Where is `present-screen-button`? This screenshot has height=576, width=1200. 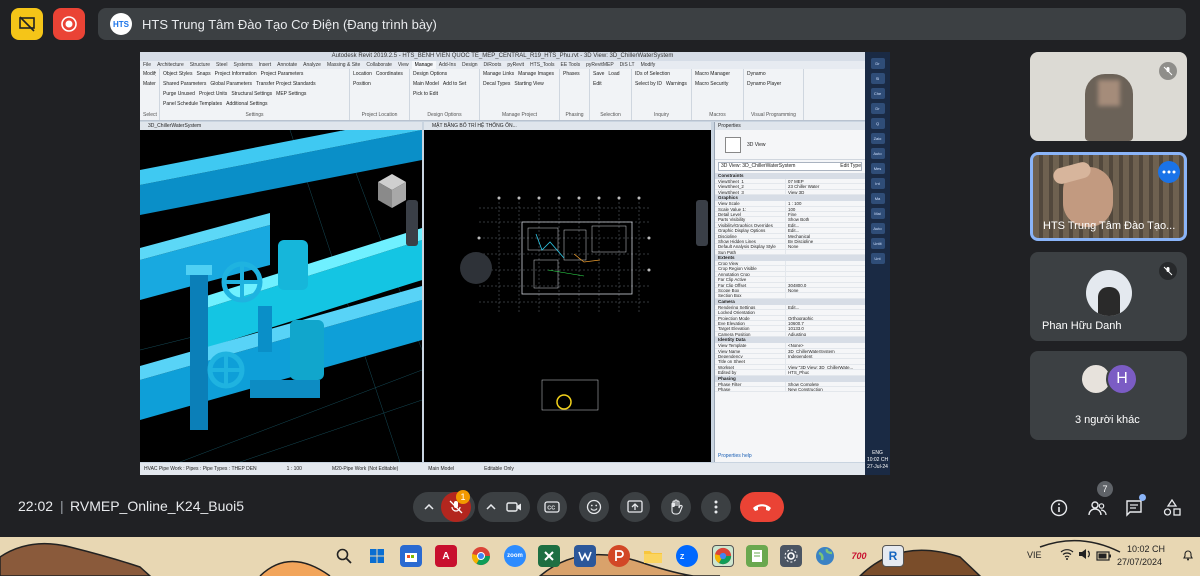 present-screen-button is located at coordinates (635, 507).